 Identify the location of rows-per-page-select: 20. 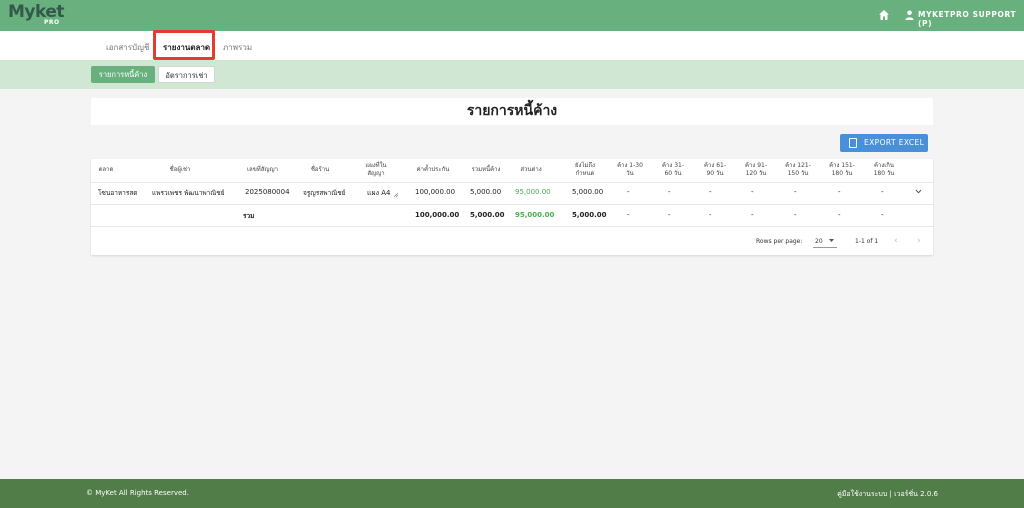
(825, 241).